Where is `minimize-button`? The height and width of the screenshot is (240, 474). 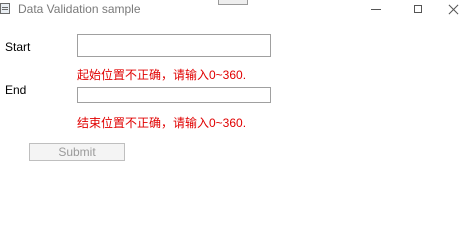
minimize-button is located at coordinates (376, 9).